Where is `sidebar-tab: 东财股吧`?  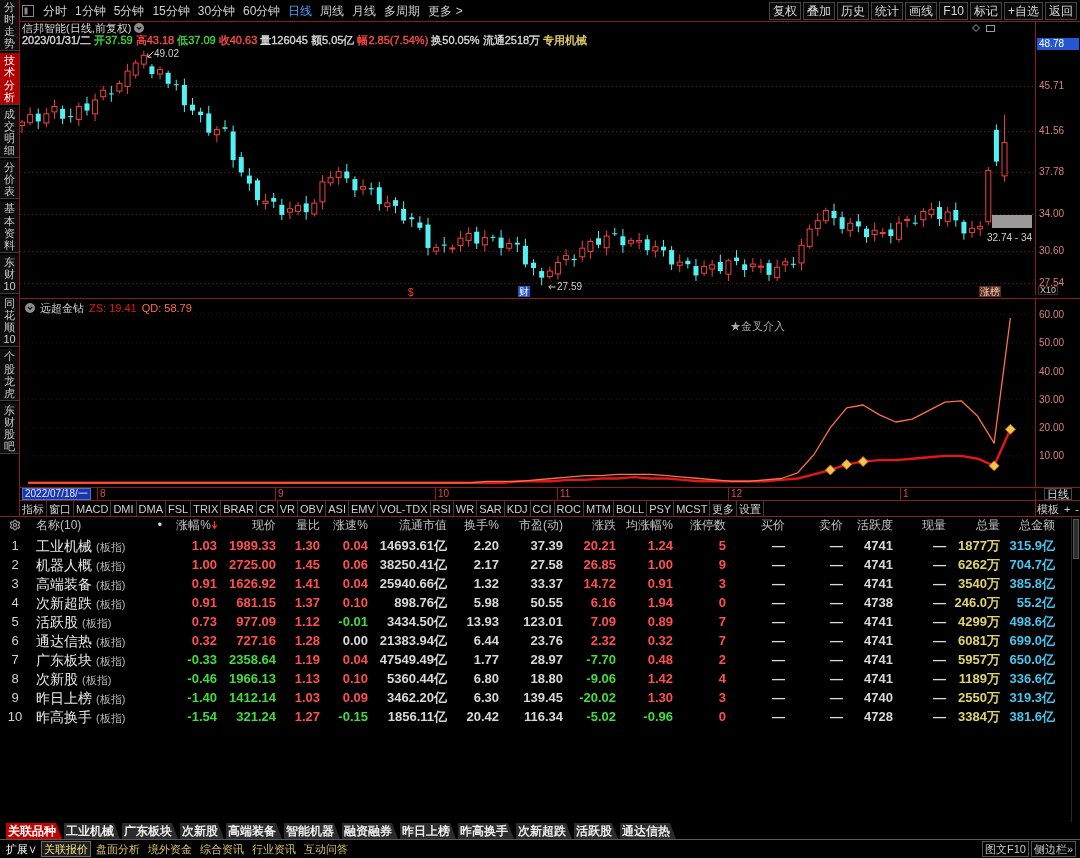 sidebar-tab: 东财股吧 is located at coordinates (9, 428).